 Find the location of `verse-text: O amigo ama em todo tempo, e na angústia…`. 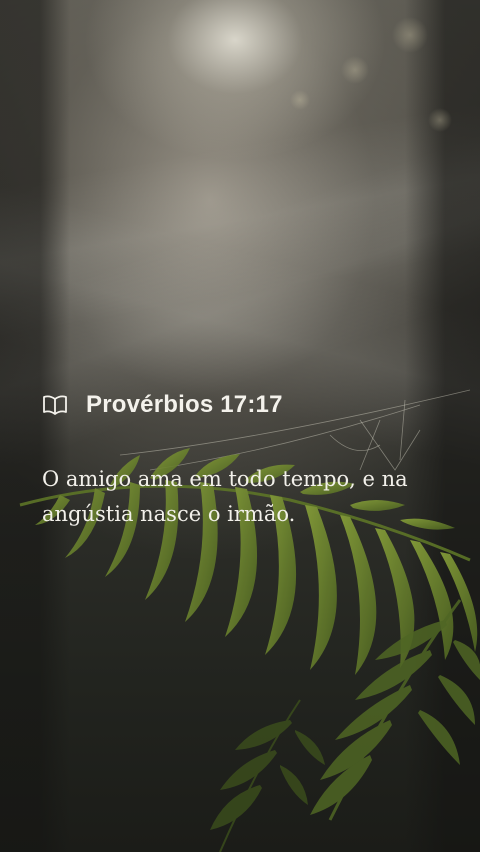

verse-text: O amigo ama em todo tempo, e na angústia… is located at coordinates (225, 496).